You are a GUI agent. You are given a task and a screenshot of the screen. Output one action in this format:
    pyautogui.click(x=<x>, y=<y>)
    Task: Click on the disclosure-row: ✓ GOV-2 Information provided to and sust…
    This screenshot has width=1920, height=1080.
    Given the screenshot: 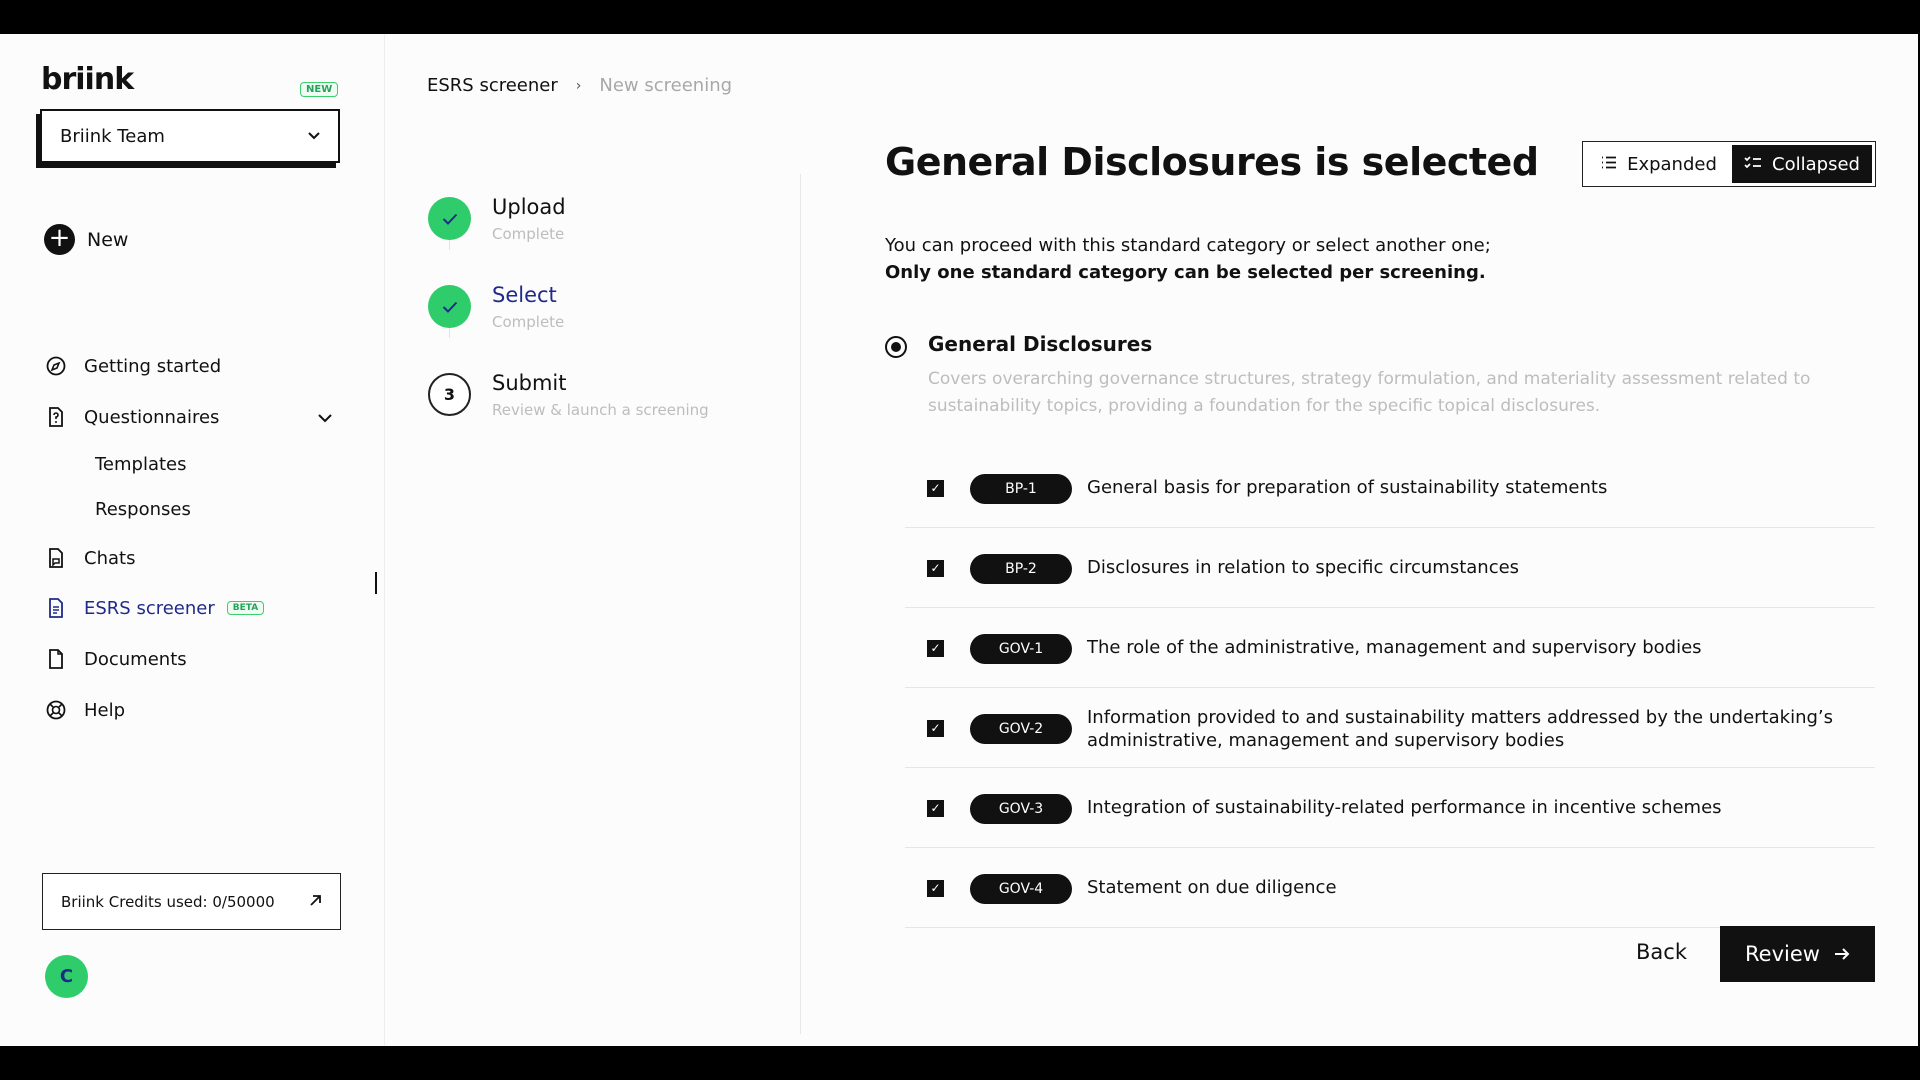 What is the action you would take?
    pyautogui.click(x=1390, y=728)
    